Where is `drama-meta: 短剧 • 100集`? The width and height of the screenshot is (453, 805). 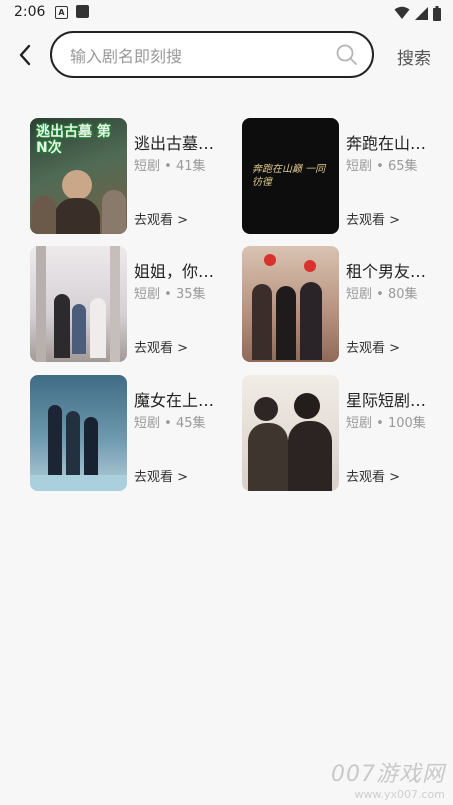
drama-meta: 短剧 • 100集 is located at coordinates (386, 423).